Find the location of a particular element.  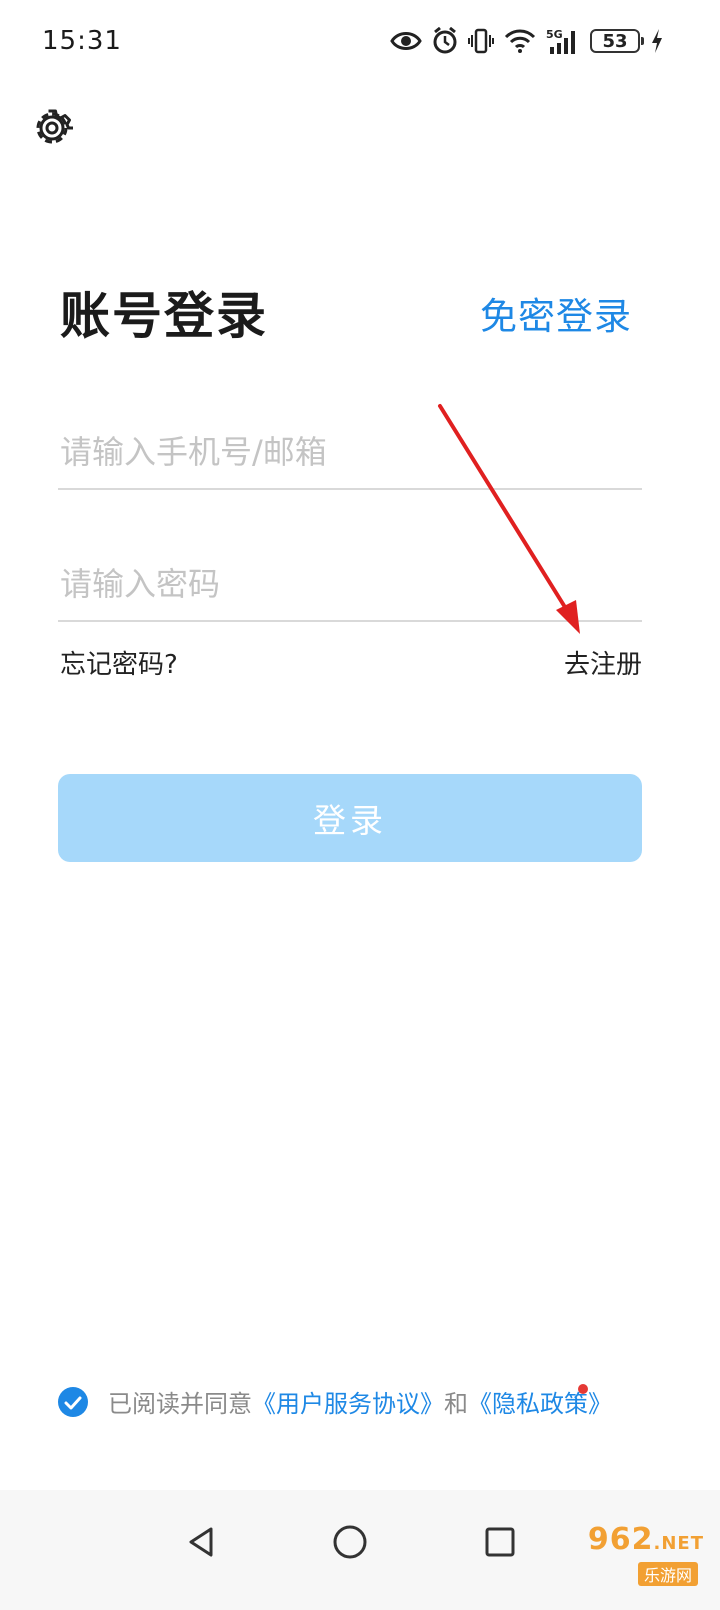

login-button: 登录 is located at coordinates (350, 818).